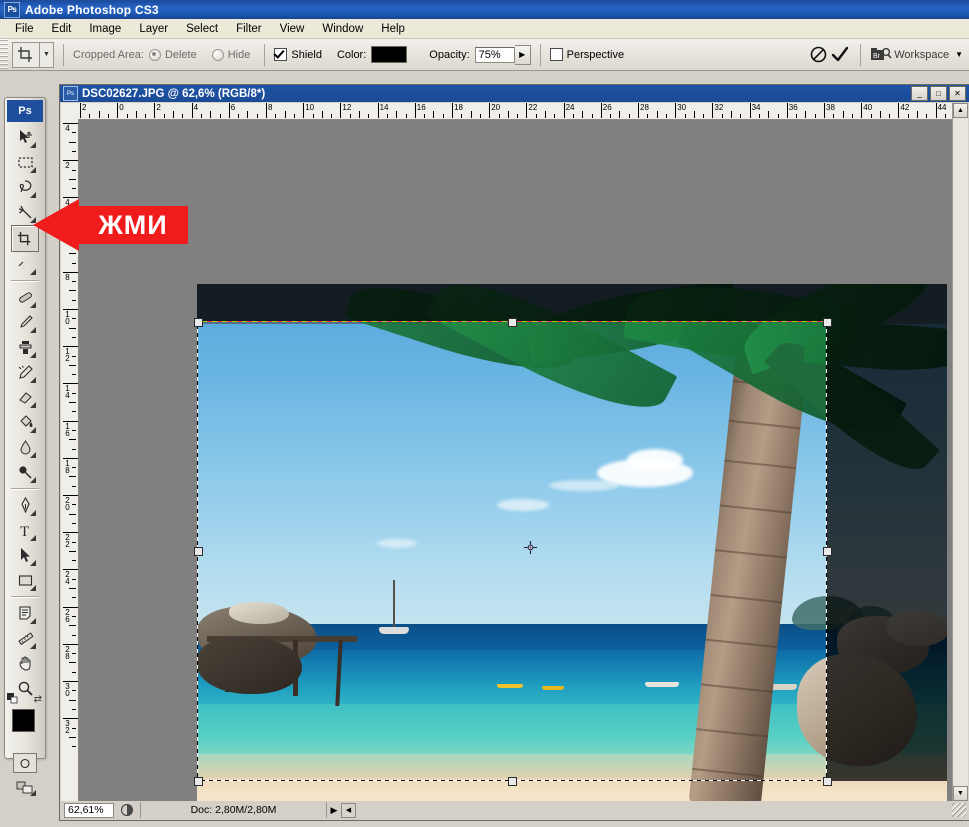  I want to click on status-preview-icon, so click(127, 810).